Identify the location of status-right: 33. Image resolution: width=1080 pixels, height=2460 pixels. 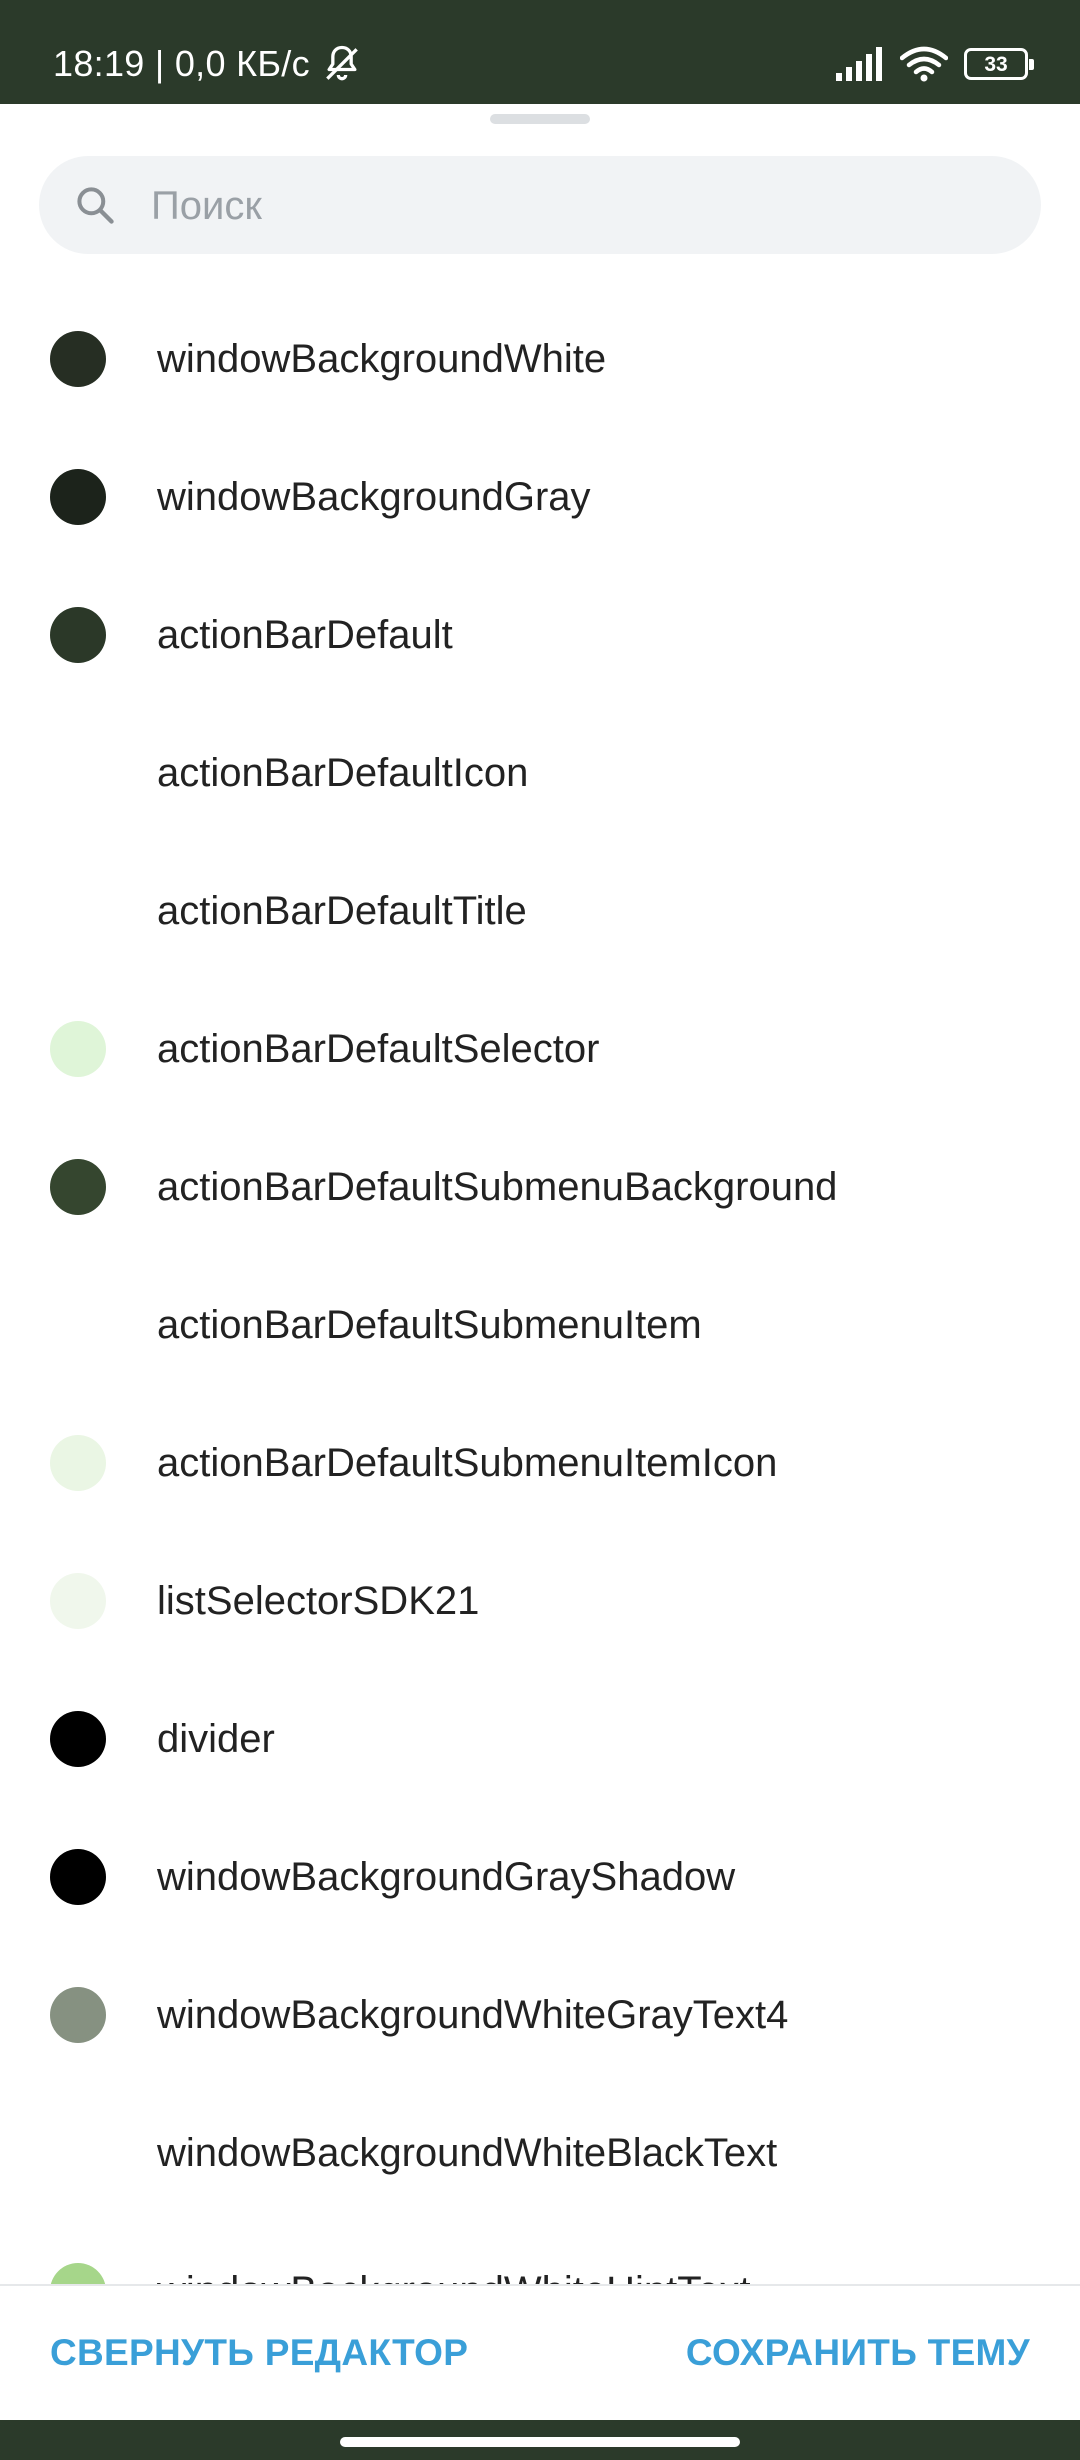
(935, 64).